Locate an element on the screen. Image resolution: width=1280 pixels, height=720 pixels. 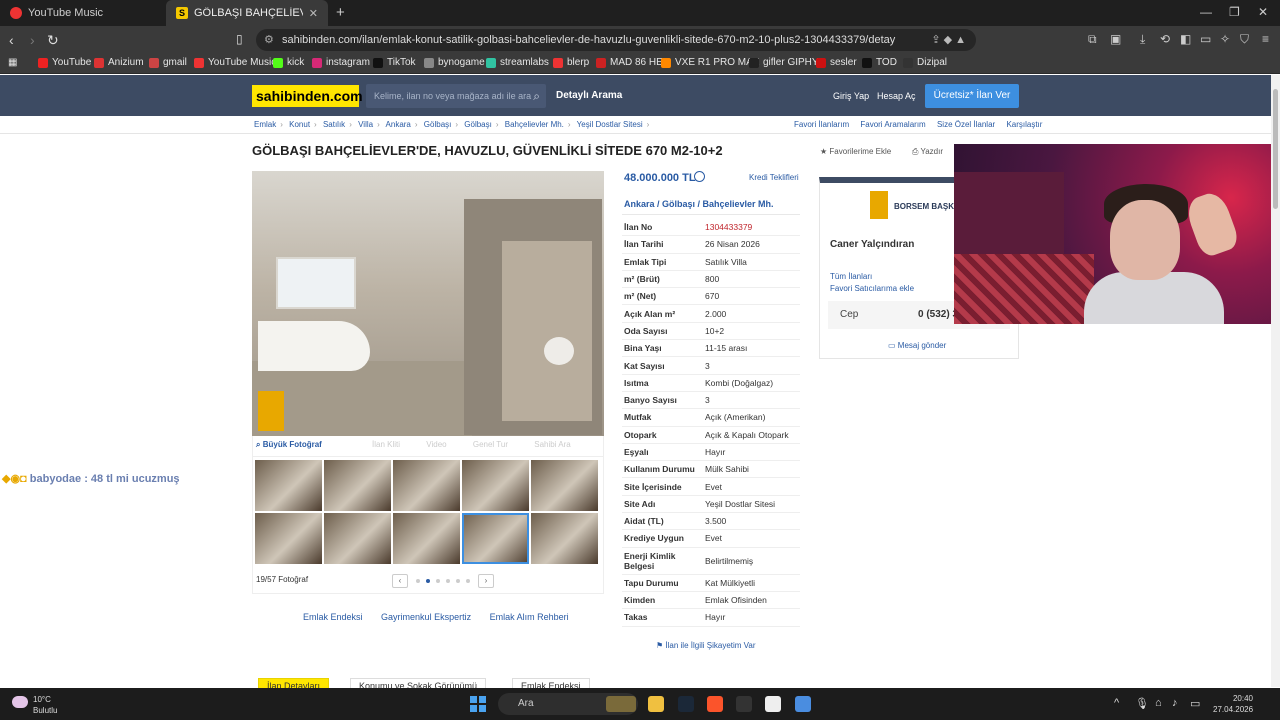
login-link: Giriş Yap is located at coordinates (851, 96).